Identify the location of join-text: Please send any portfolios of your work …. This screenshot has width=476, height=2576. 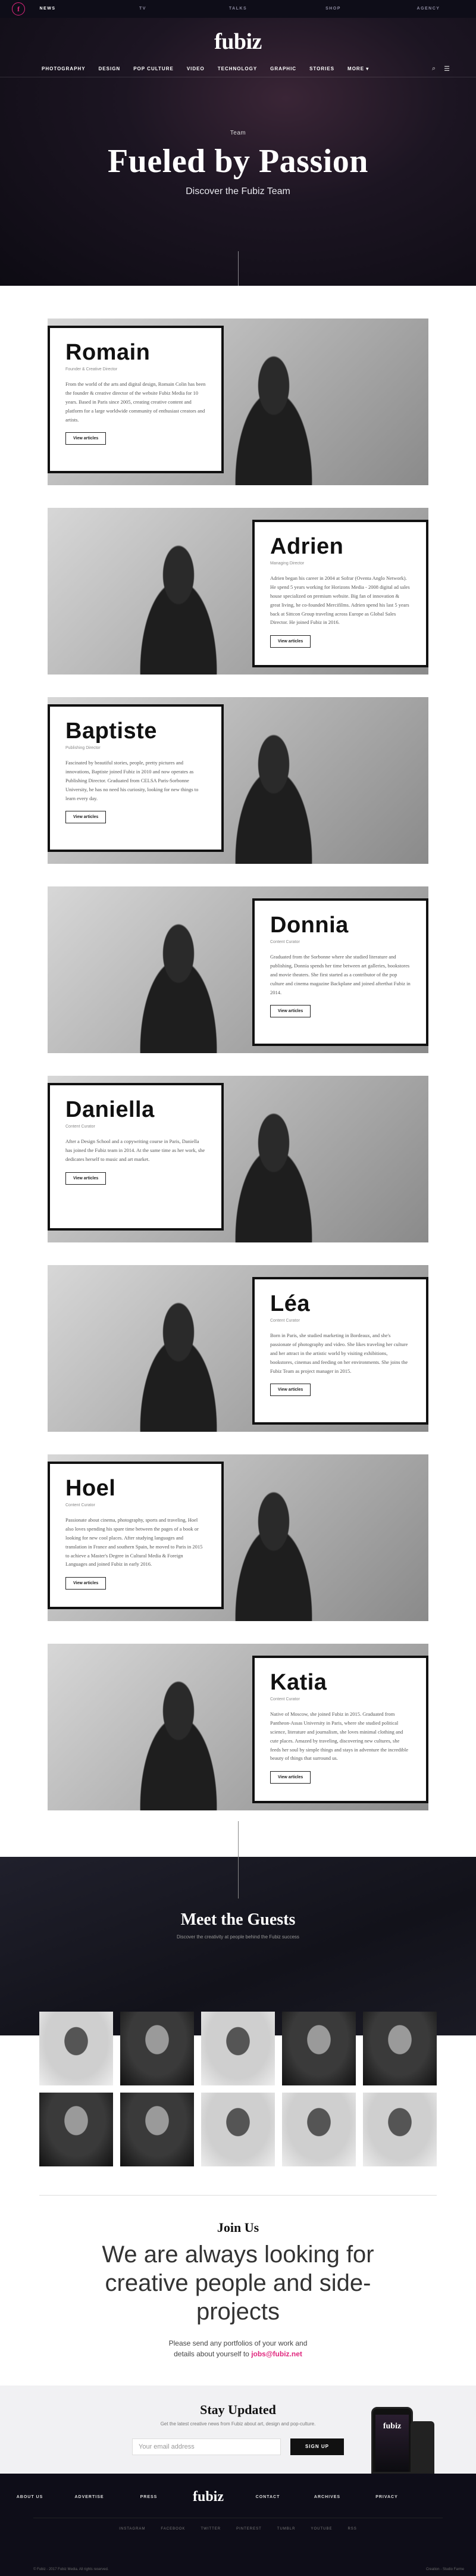
(238, 2348).